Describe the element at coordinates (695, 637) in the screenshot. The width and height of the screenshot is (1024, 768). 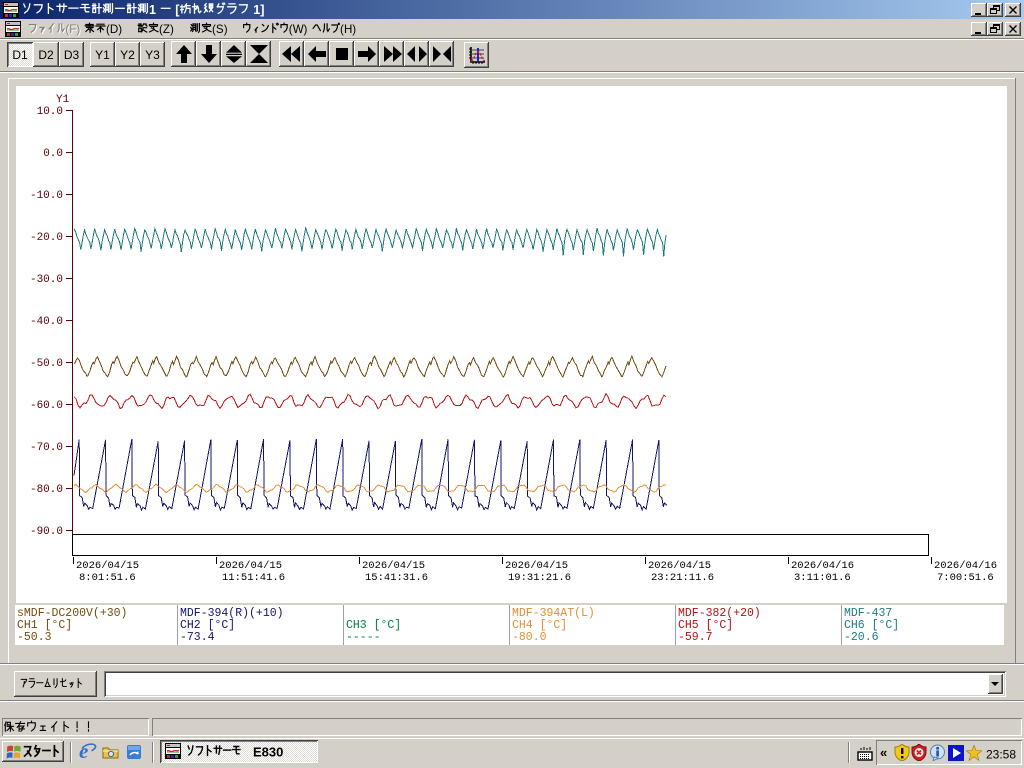
I see `svg-text: -59.7` at that location.